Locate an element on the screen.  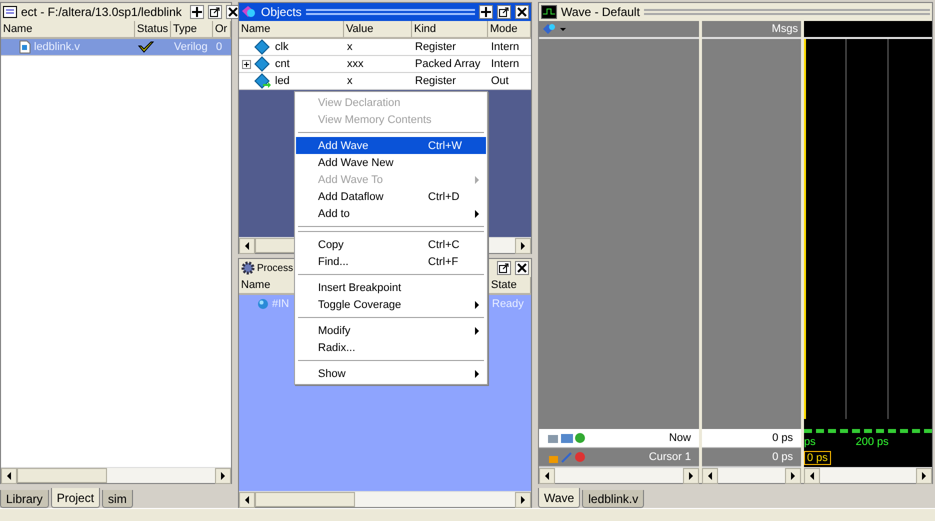
panel-title: ect - F:/altera/13.0sp1/ledblink is located at coordinates (101, 12).